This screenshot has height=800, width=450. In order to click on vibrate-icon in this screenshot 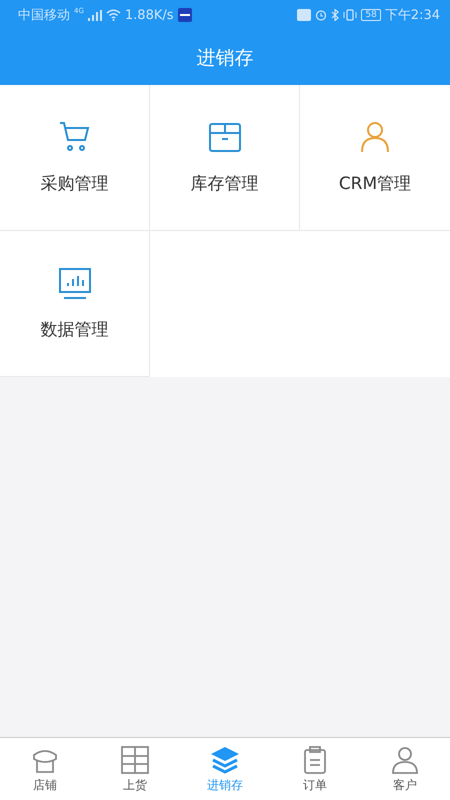, I will do `click(350, 15)`.